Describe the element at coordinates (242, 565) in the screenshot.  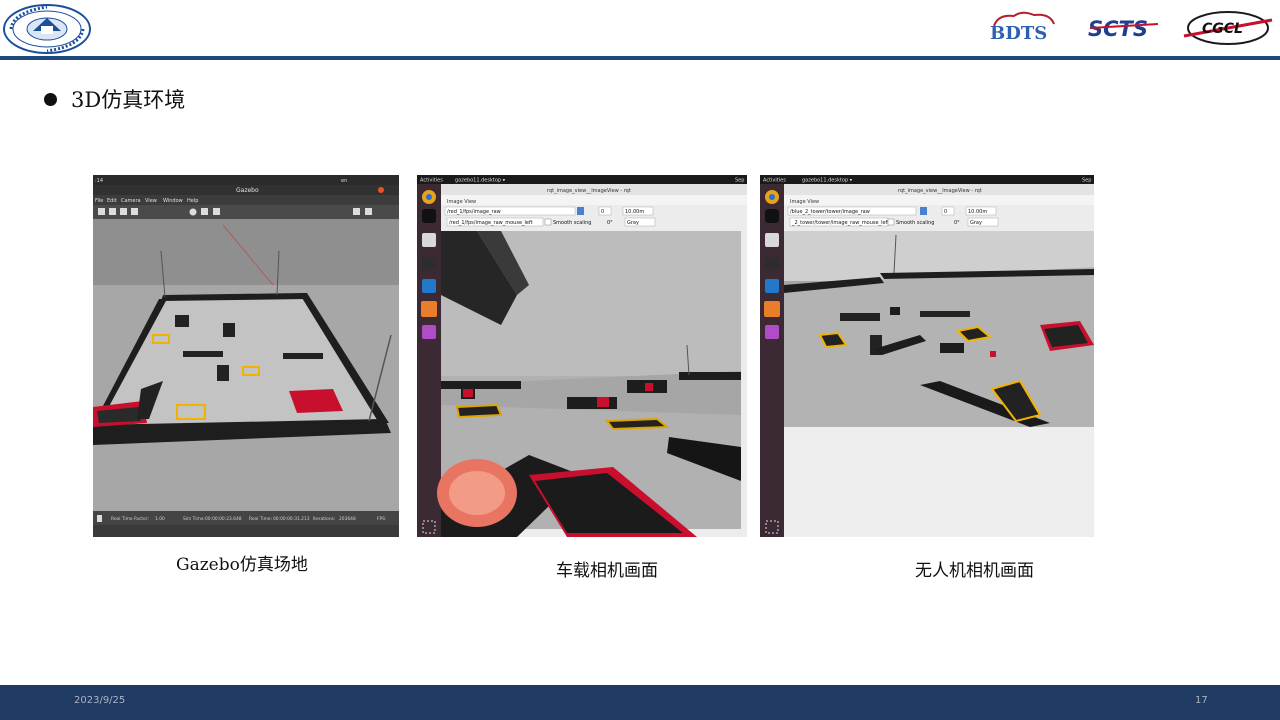
I see `gazebo-caption: Gazebo仿真场地` at that location.